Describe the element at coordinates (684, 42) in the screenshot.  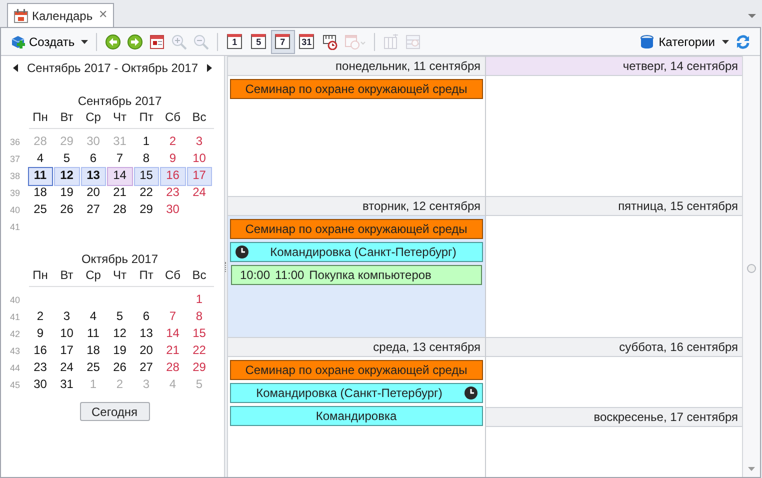
I see `categories-button: Категории` at that location.